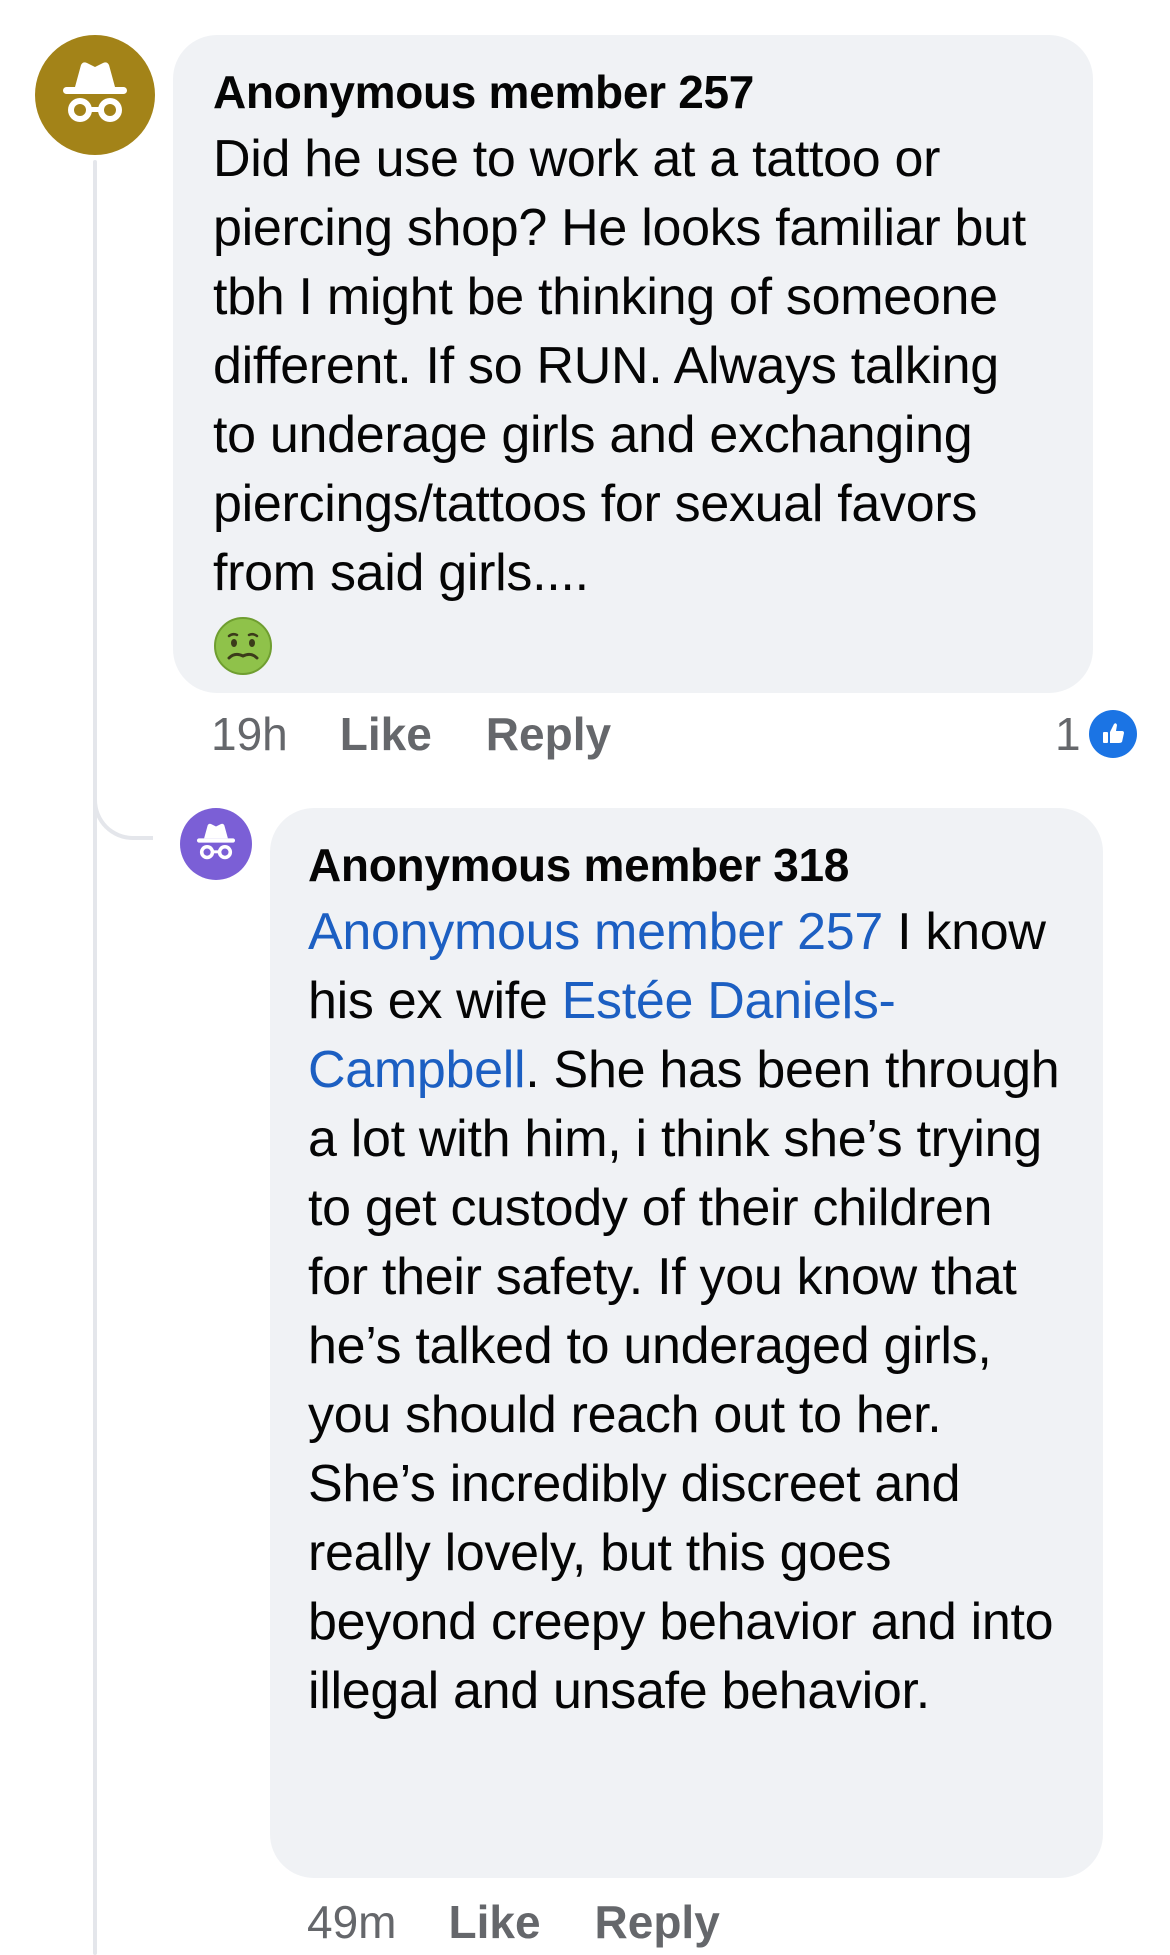 This screenshot has width=1170, height=1955. What do you see at coordinates (351, 1922) in the screenshot?
I see `comment-timestamp: 49m` at bounding box center [351, 1922].